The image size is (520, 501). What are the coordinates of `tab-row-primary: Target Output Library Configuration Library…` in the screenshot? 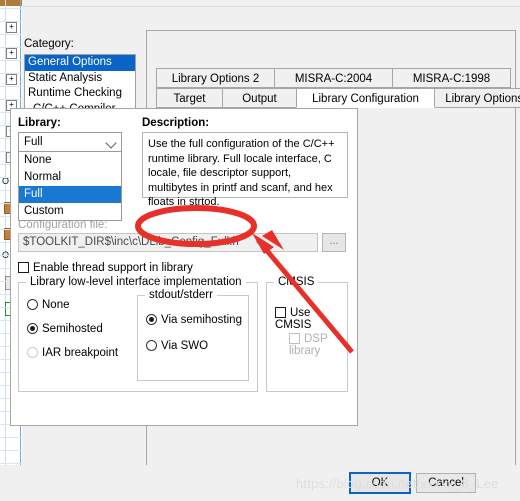 It's located at (260, 98).